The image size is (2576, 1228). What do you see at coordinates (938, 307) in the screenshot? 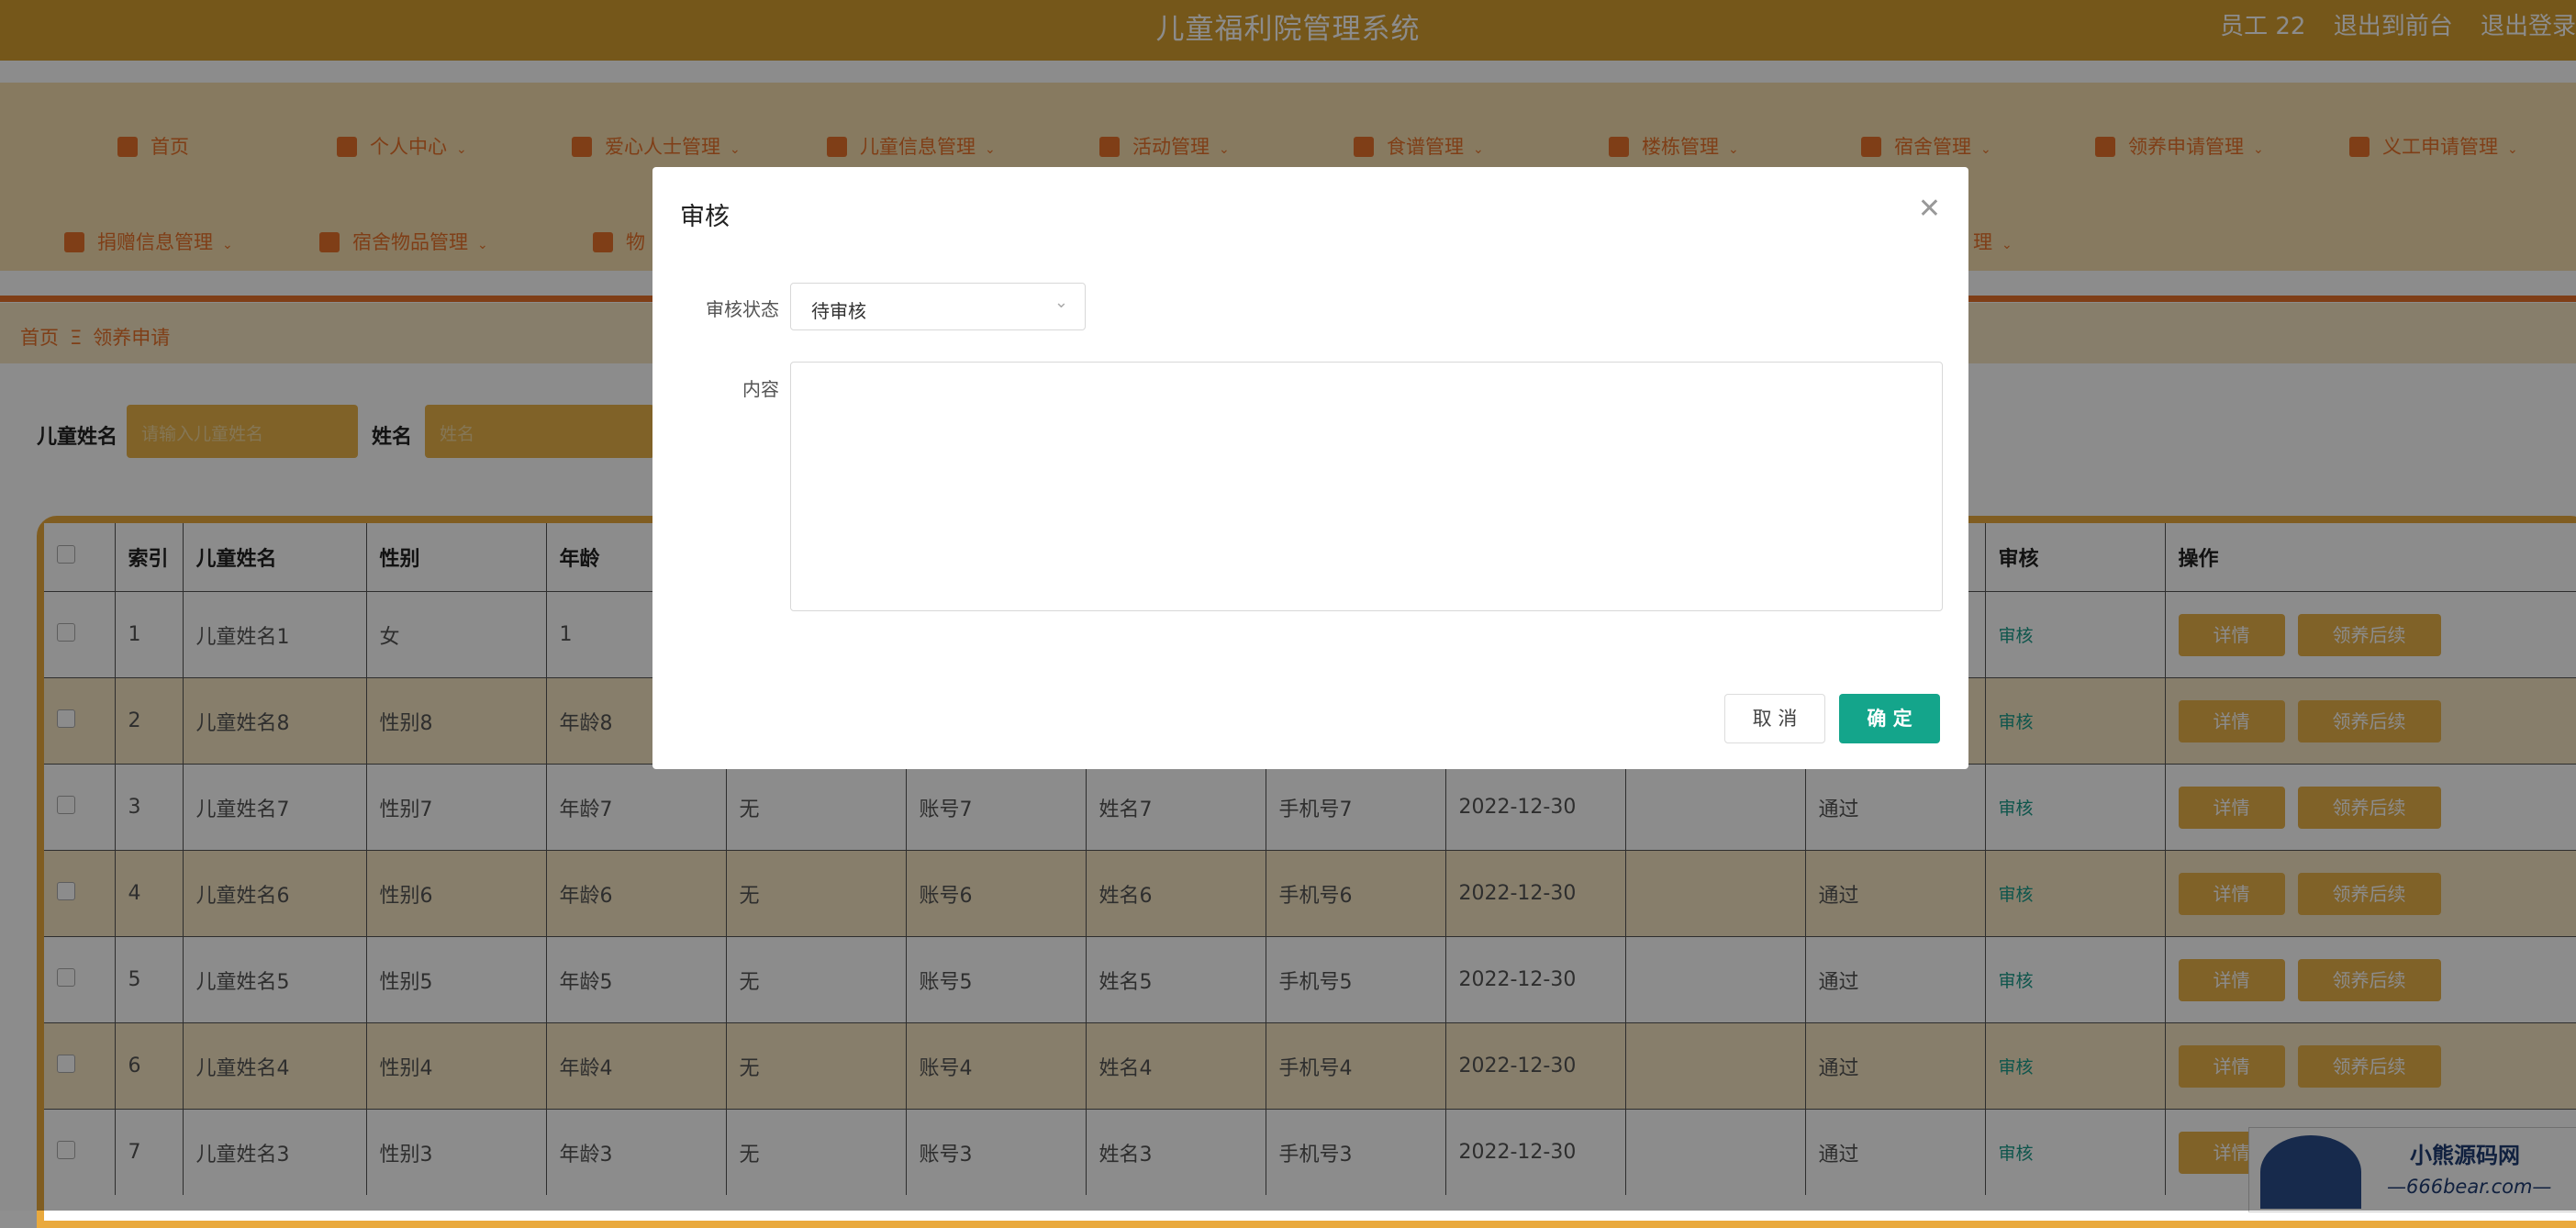
I see `status-select: 待审核 ⌄` at bounding box center [938, 307].